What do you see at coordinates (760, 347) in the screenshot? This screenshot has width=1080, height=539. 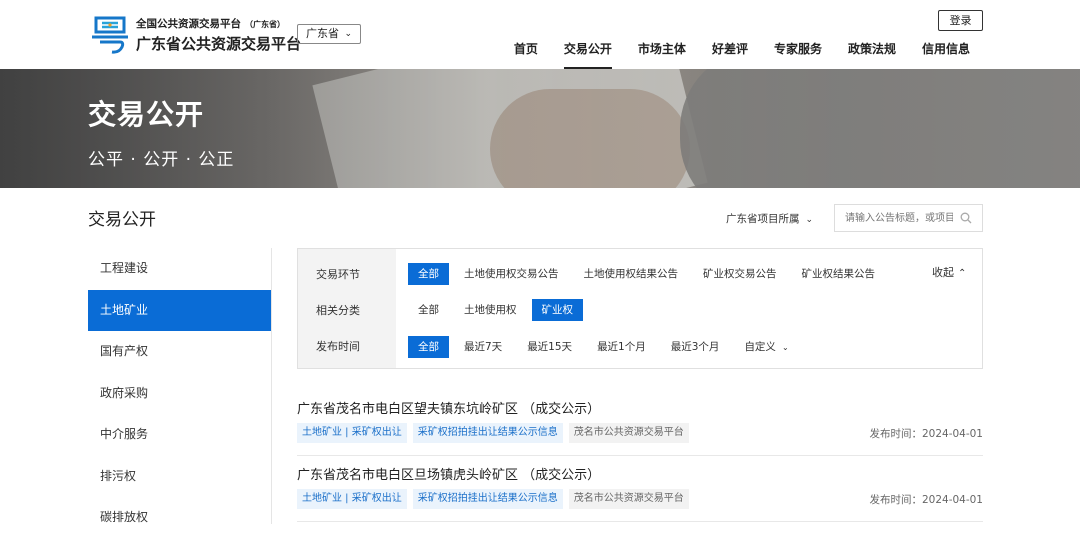 I see `custom-date-label: 自定义` at bounding box center [760, 347].